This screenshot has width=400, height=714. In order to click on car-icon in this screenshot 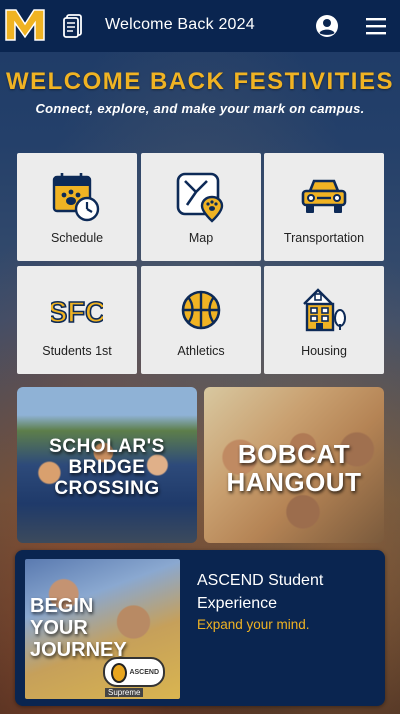, I will do `click(324, 196)`.